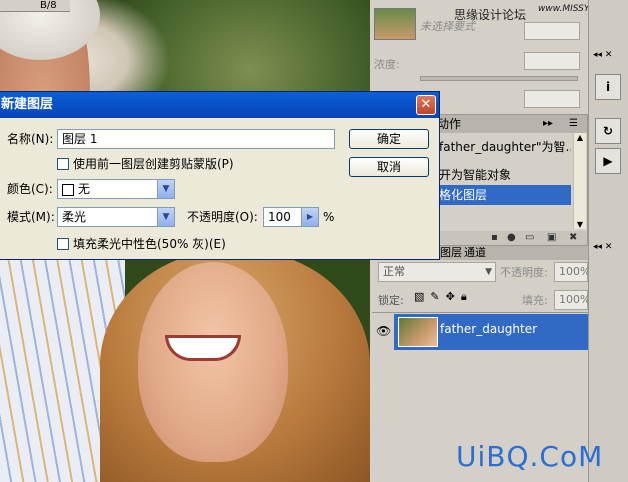 The height and width of the screenshot is (482, 628). What do you see at coordinates (437, 272) in the screenshot?
I see `blend-mode-select: 正常 ▼` at bounding box center [437, 272].